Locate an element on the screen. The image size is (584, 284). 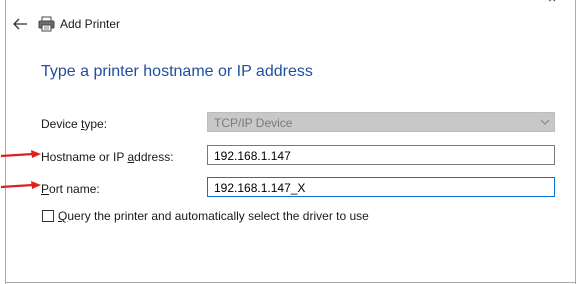
annotation-arrow-port-name is located at coordinates (20, 185).